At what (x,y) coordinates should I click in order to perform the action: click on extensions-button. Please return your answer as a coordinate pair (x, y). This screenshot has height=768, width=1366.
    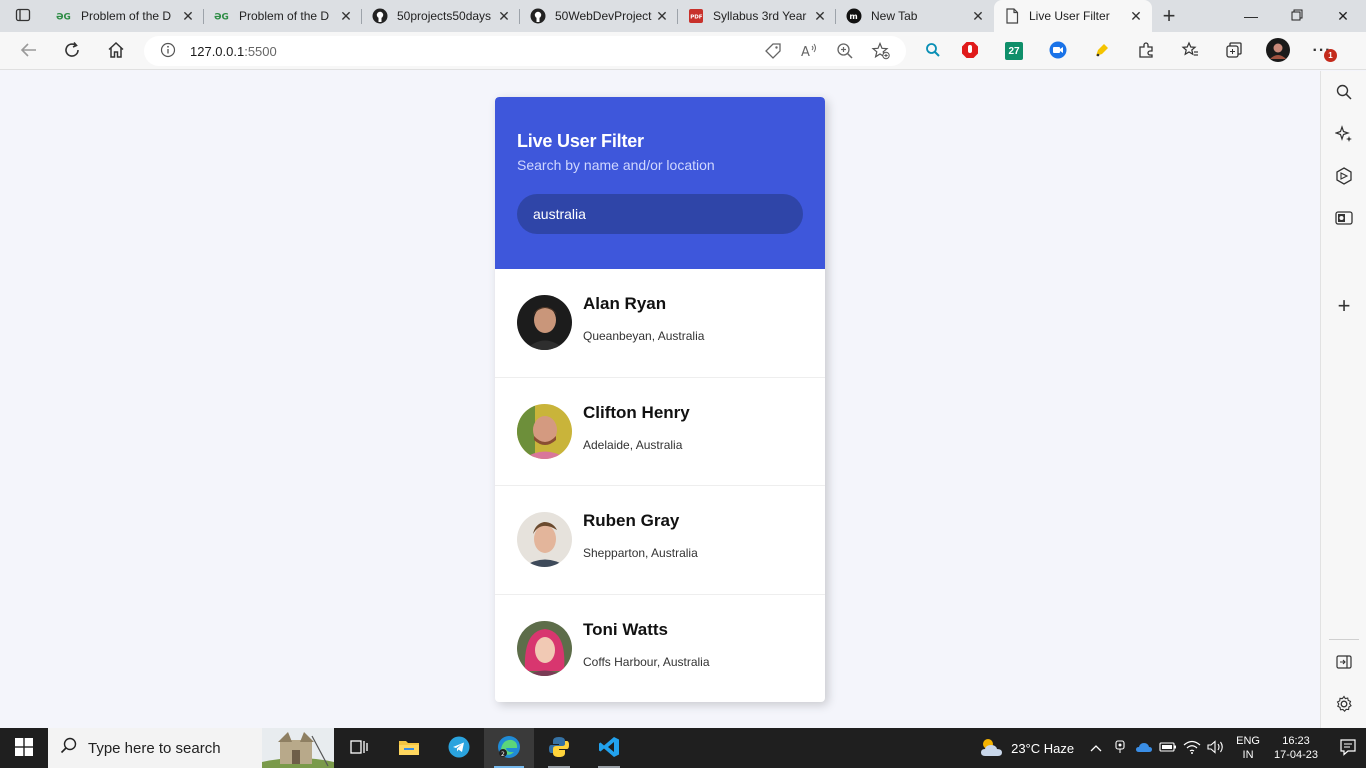
    Looking at the image, I should click on (1146, 51).